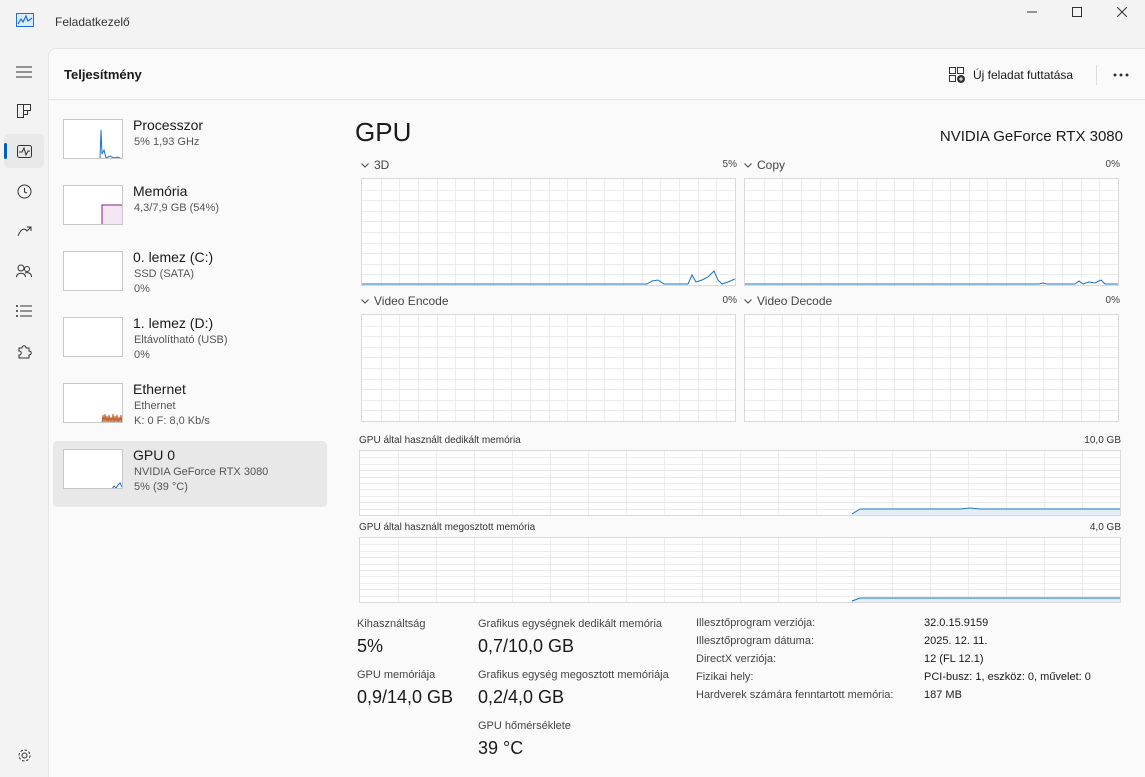  I want to click on device-item-disk-d: 1. lemez (D:) Eltávolítható (USB) 0%, so click(190, 342).